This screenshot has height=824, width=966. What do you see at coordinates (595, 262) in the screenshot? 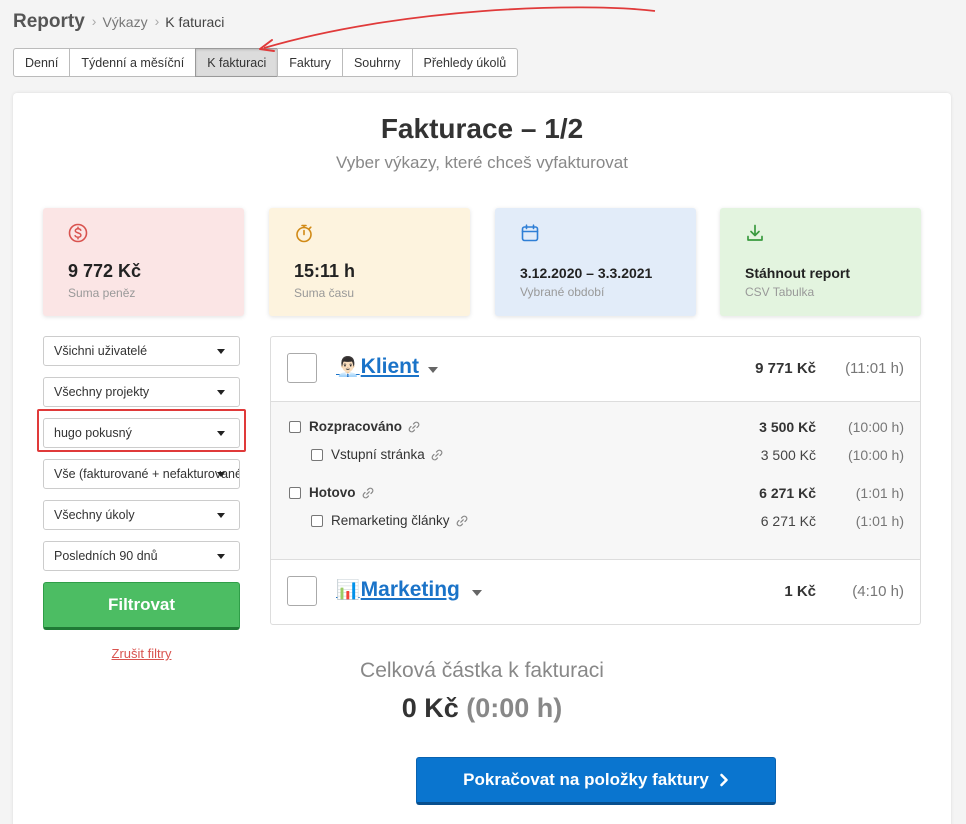
I see `stat-period: 3.12.2020 – 3.3.2021 Vybrané období` at bounding box center [595, 262].